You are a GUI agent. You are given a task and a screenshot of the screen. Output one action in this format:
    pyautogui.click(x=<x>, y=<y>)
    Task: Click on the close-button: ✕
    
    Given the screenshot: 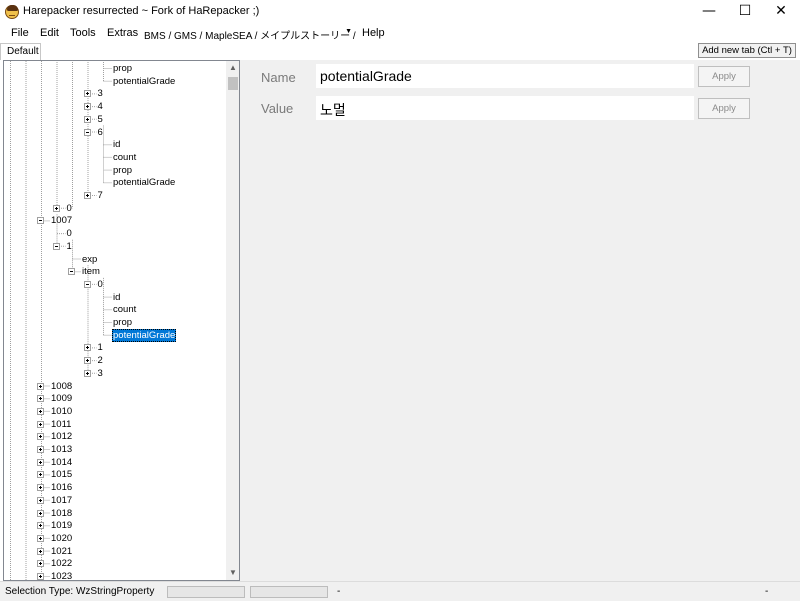 What is the action you would take?
    pyautogui.click(x=781, y=12)
    